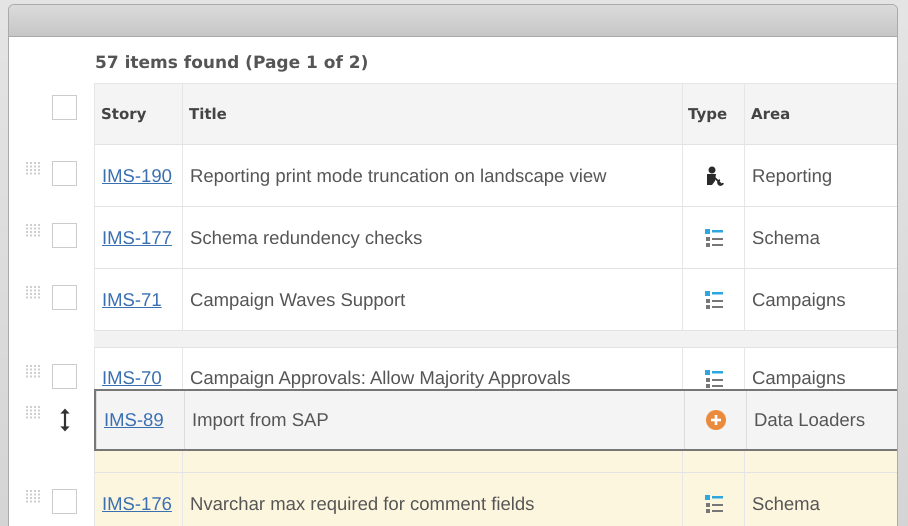 This screenshot has height=526, width=908. What do you see at coordinates (65, 420) in the screenshot?
I see `resize-vertical-cursor-icon` at bounding box center [65, 420].